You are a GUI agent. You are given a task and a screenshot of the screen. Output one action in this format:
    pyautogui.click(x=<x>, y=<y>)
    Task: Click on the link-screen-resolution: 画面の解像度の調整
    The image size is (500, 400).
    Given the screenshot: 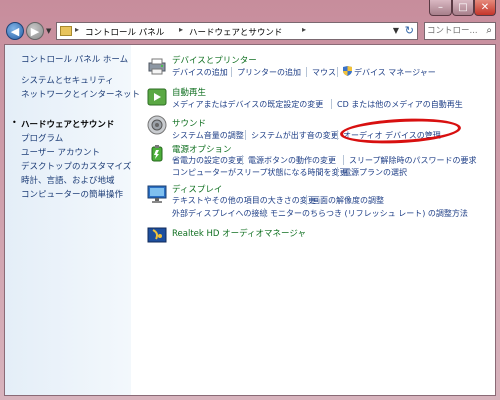 What is the action you would take?
    pyautogui.click(x=348, y=200)
    